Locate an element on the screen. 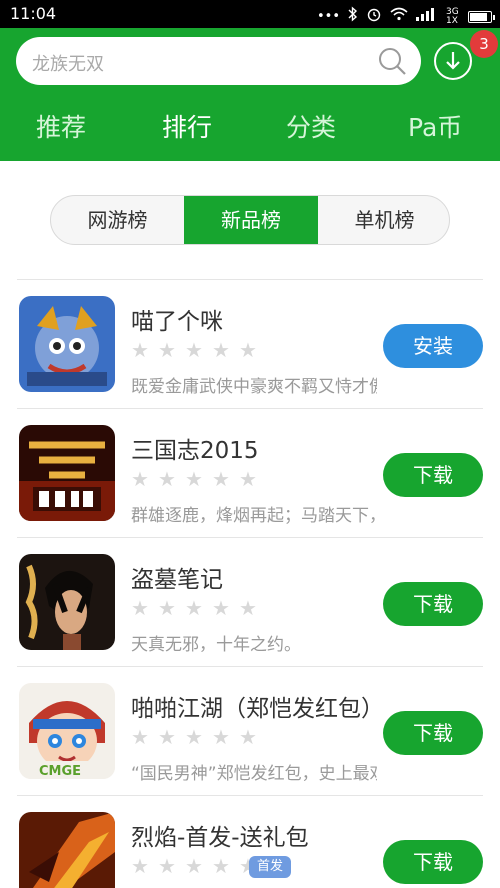  list-item: 喵了个咪 ★ ★ ★ ★ ★ 既爱金庸武侠中豪爽不羁又恃才傲物的... 安装 is located at coordinates (250, 343).